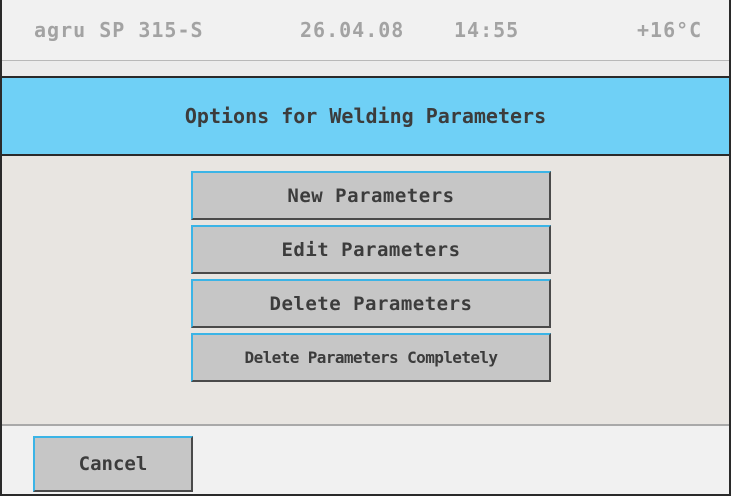 This screenshot has width=731, height=498. Describe the element at coordinates (119, 30) in the screenshot. I see `device-model: agru SP 315-S` at that location.